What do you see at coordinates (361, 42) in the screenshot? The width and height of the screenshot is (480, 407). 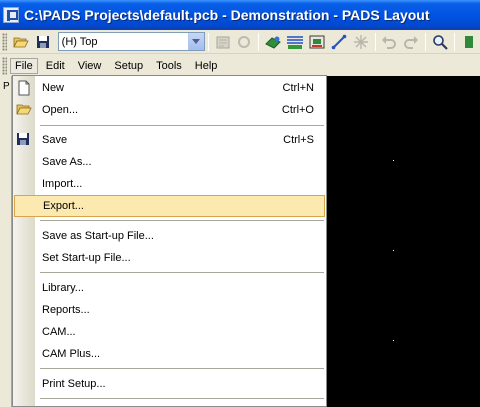 I see `cross-icon` at bounding box center [361, 42].